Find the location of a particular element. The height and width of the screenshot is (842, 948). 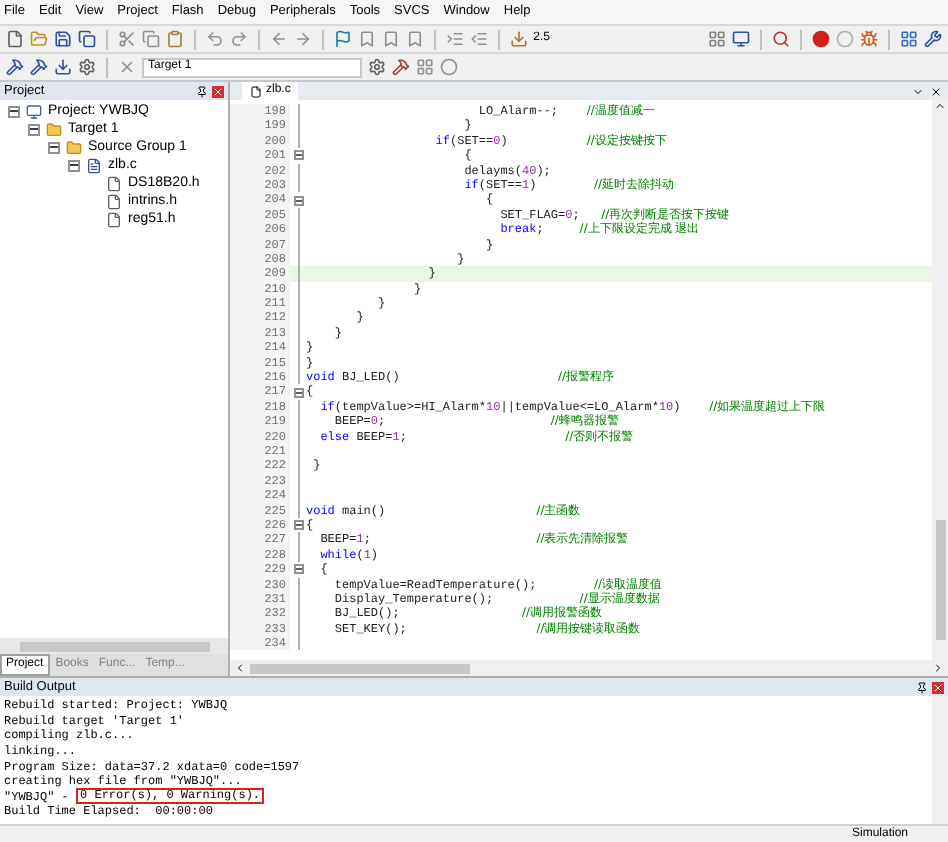

monitor-icon is located at coordinates (741, 39).